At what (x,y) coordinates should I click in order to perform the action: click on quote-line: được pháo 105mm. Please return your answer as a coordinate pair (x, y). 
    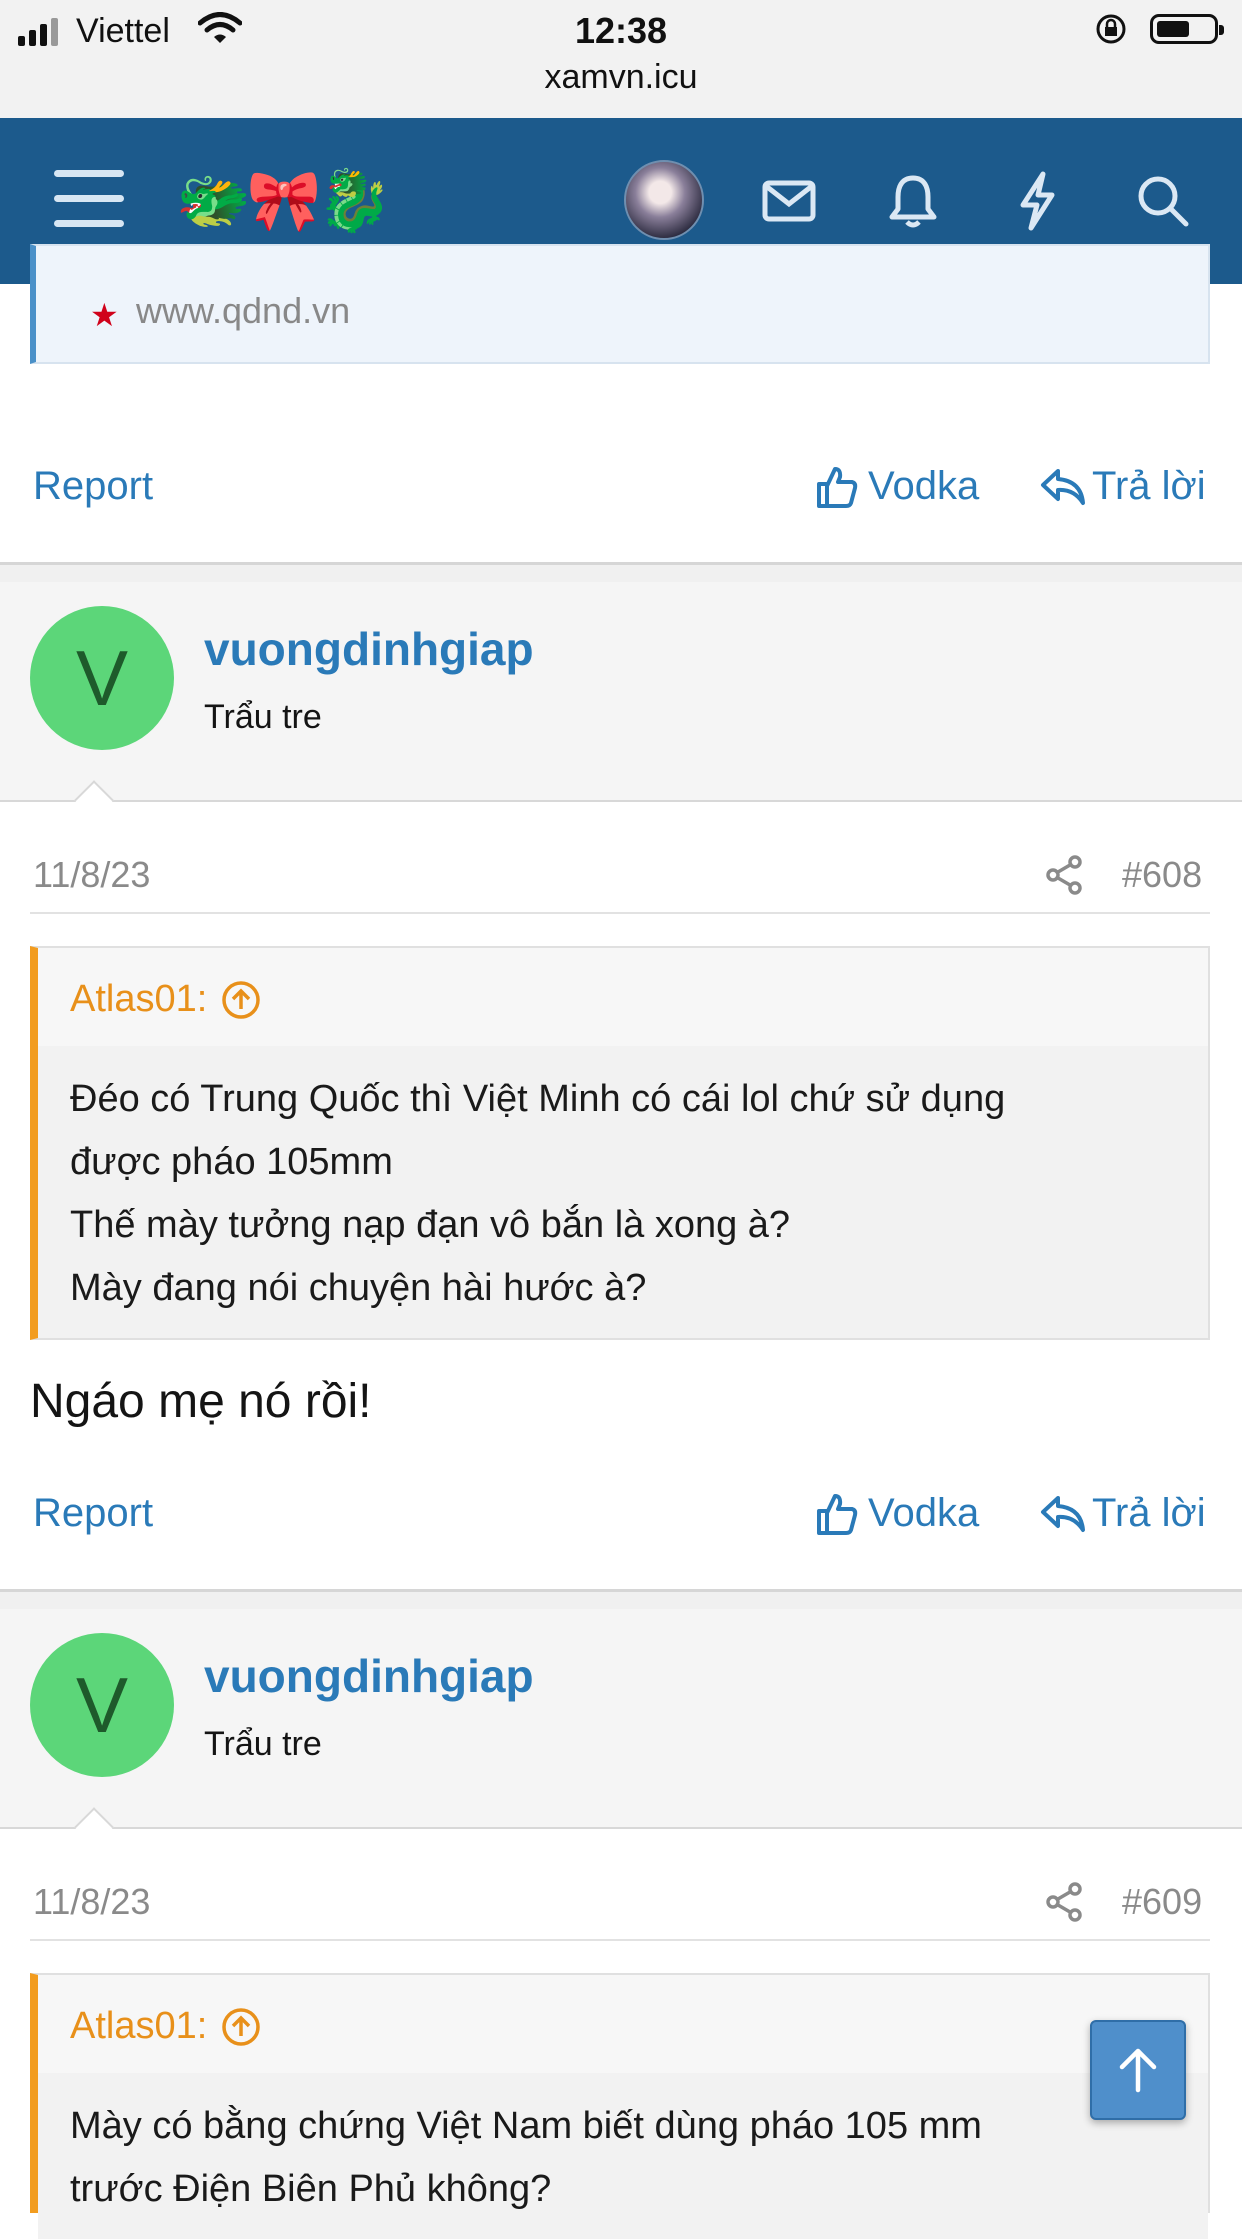
    Looking at the image, I should click on (231, 1162).